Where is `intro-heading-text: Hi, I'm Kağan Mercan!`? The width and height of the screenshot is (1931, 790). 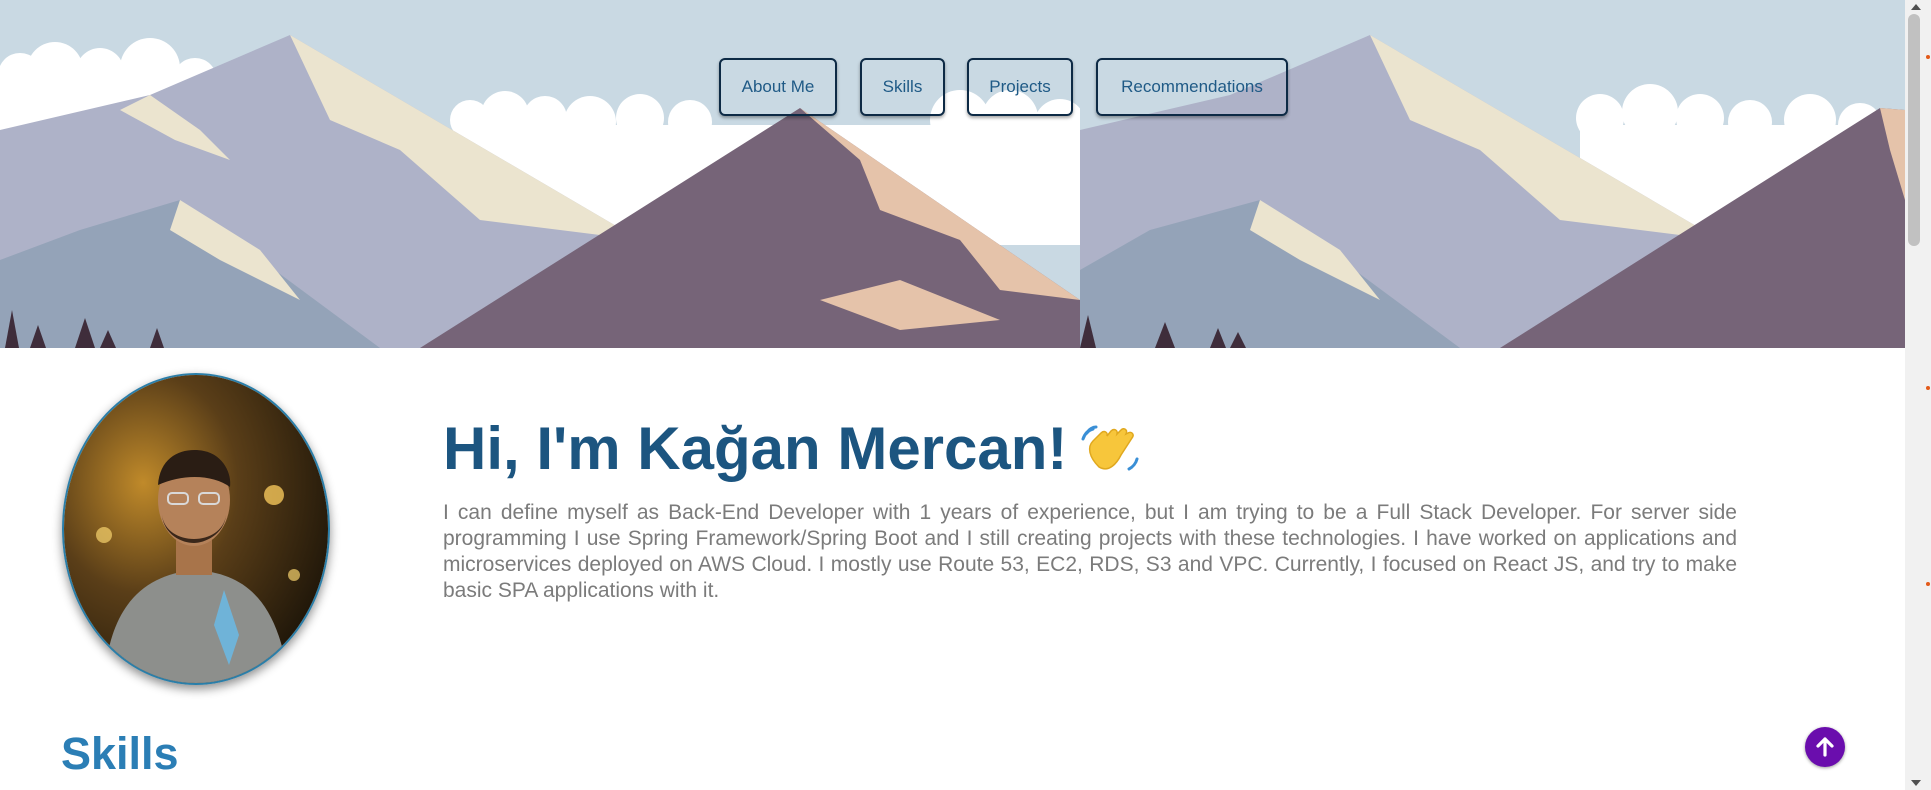 intro-heading-text: Hi, I'm Kağan Mercan! is located at coordinates (755, 448).